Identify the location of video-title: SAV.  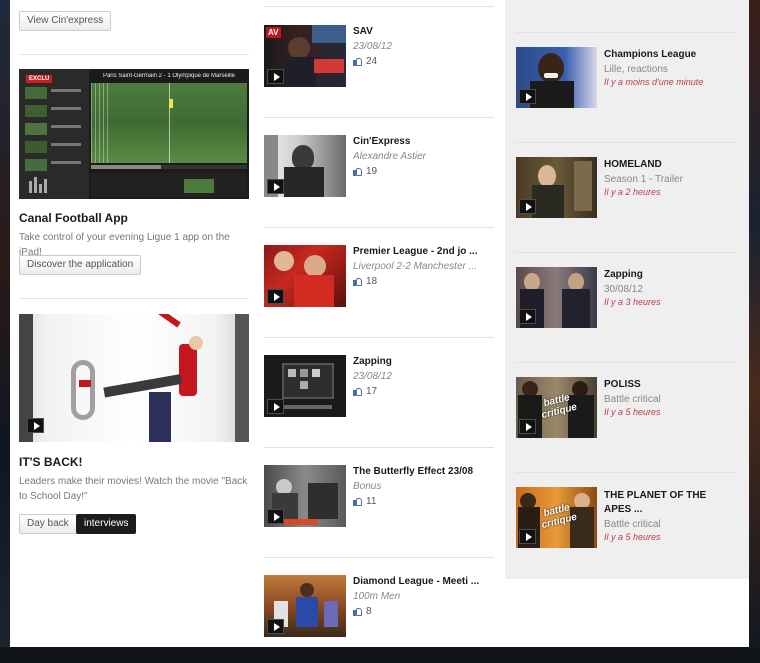
(423, 31).